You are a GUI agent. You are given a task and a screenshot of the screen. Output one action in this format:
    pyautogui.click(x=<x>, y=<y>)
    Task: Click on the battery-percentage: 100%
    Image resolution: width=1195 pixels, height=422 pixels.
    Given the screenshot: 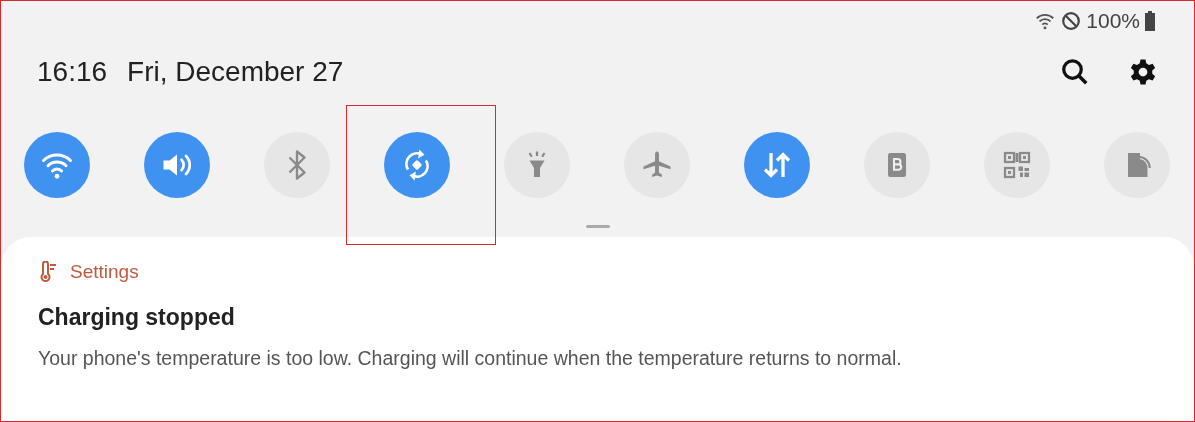 What is the action you would take?
    pyautogui.click(x=1113, y=21)
    